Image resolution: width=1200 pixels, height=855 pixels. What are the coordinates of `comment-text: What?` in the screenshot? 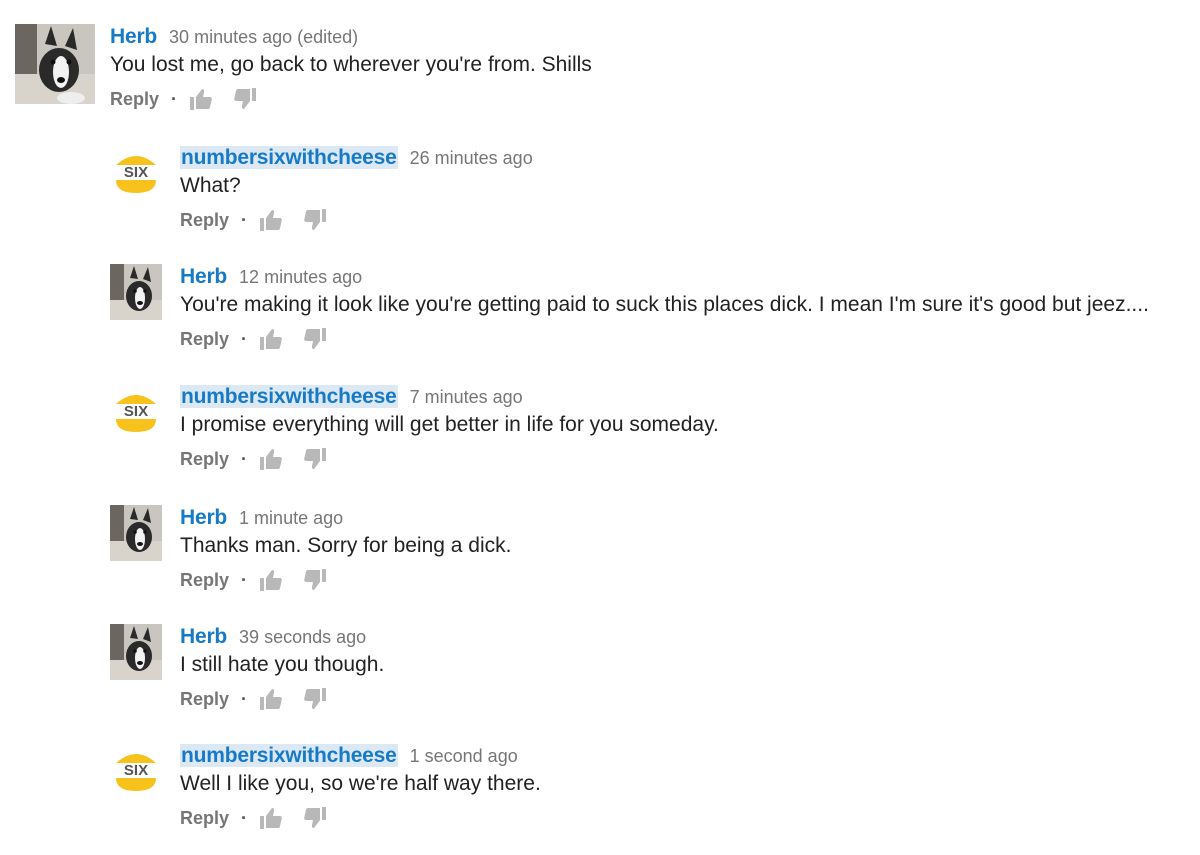 It's located at (210, 185).